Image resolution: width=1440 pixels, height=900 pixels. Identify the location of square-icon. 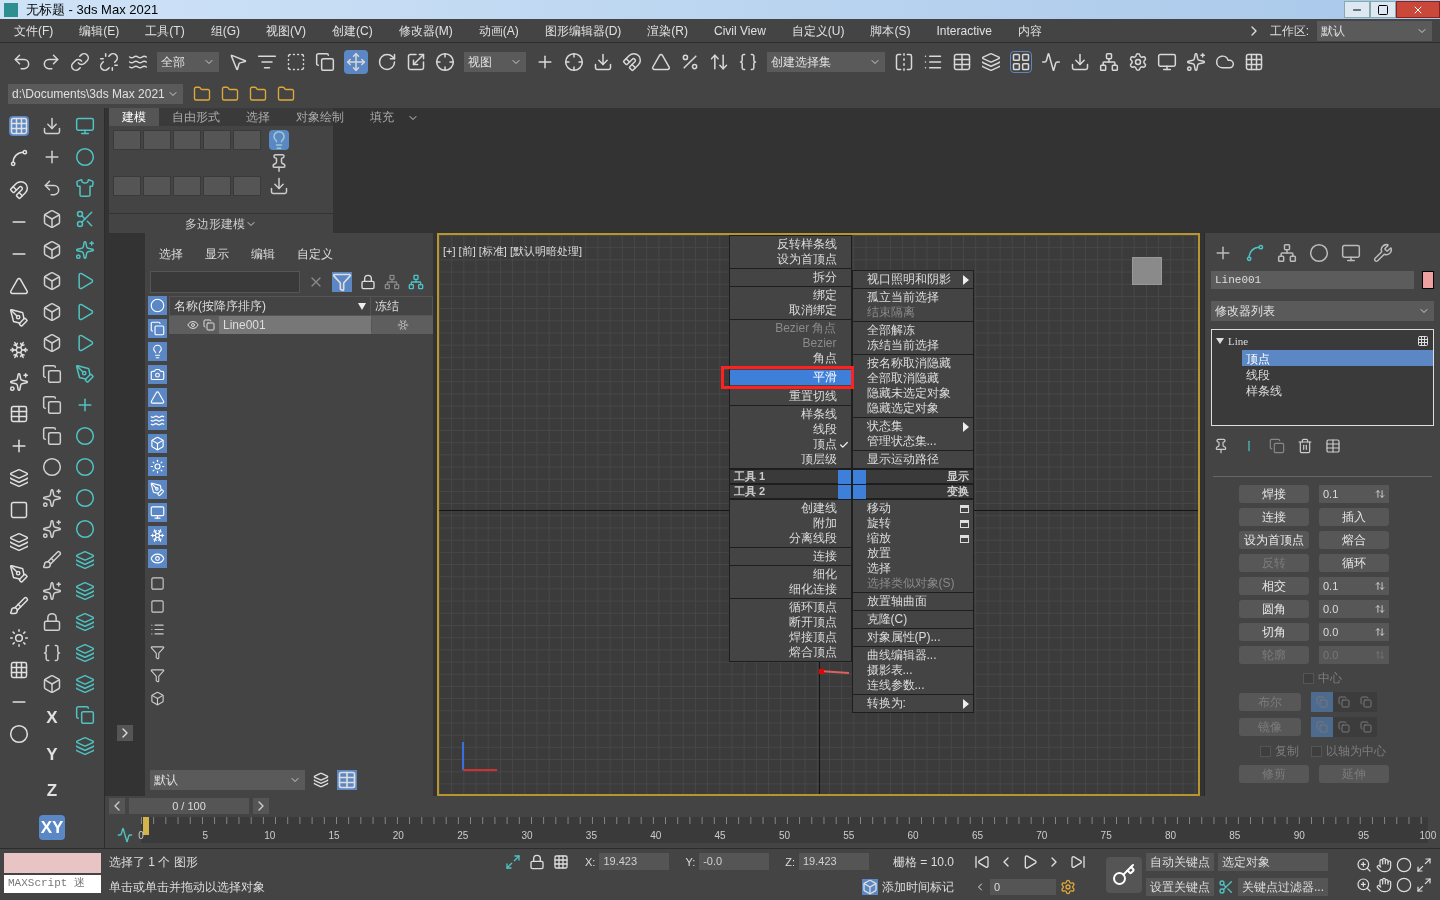
(18, 510).